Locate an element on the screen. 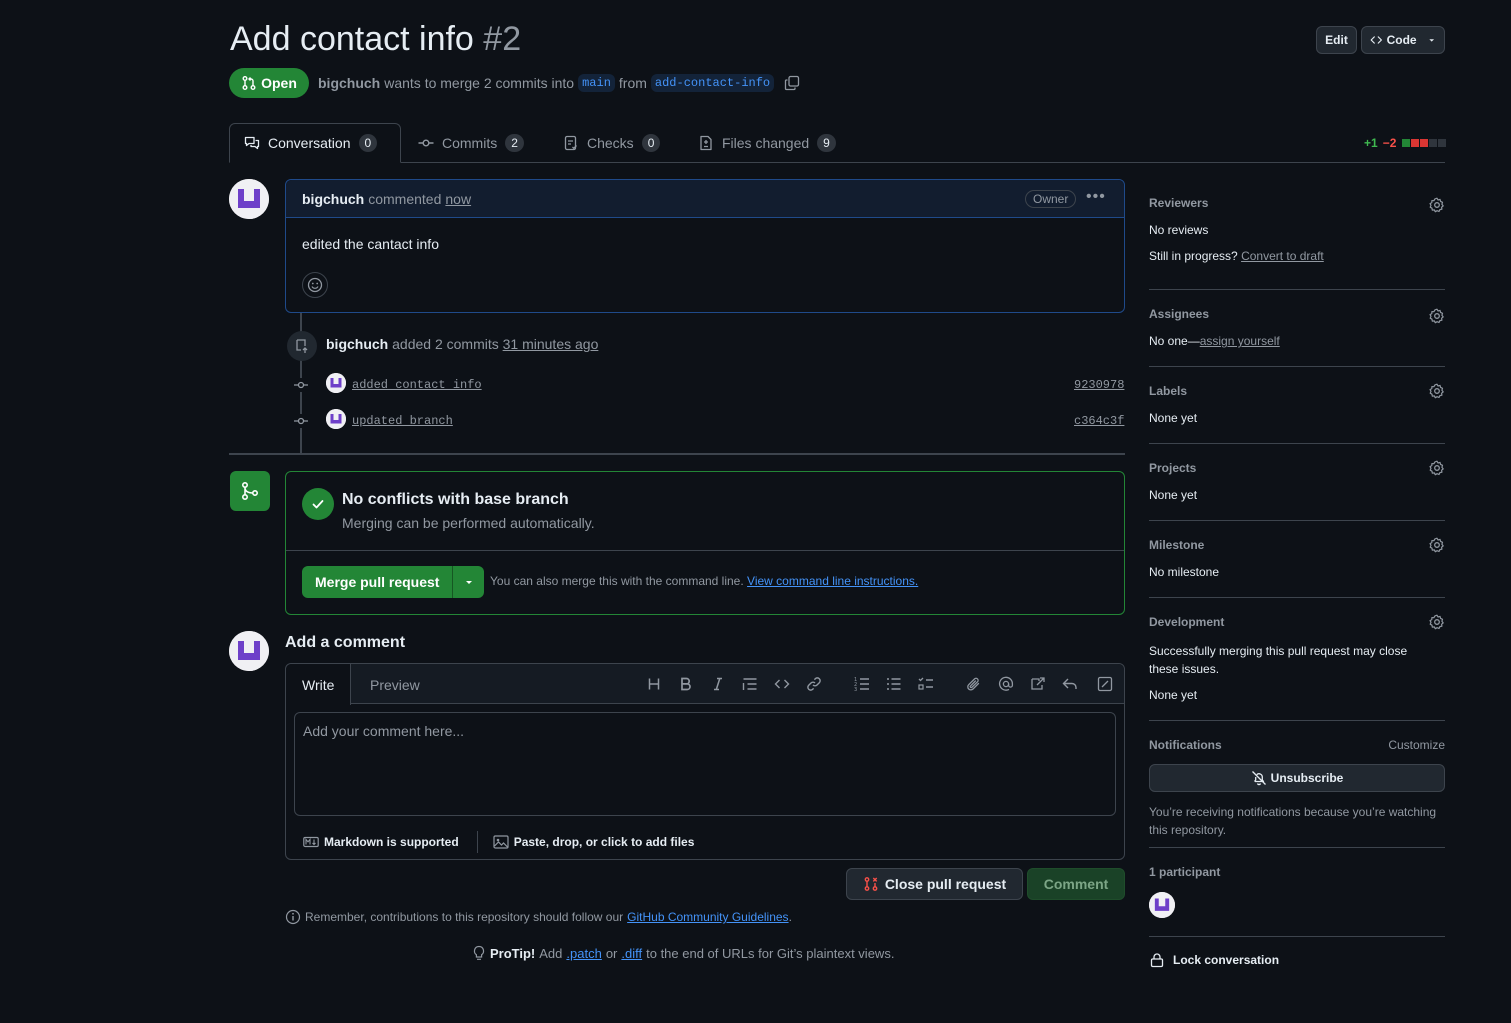  commits-event: bigchuch added 2 commits 31 minutes ago is located at coordinates (462, 344).